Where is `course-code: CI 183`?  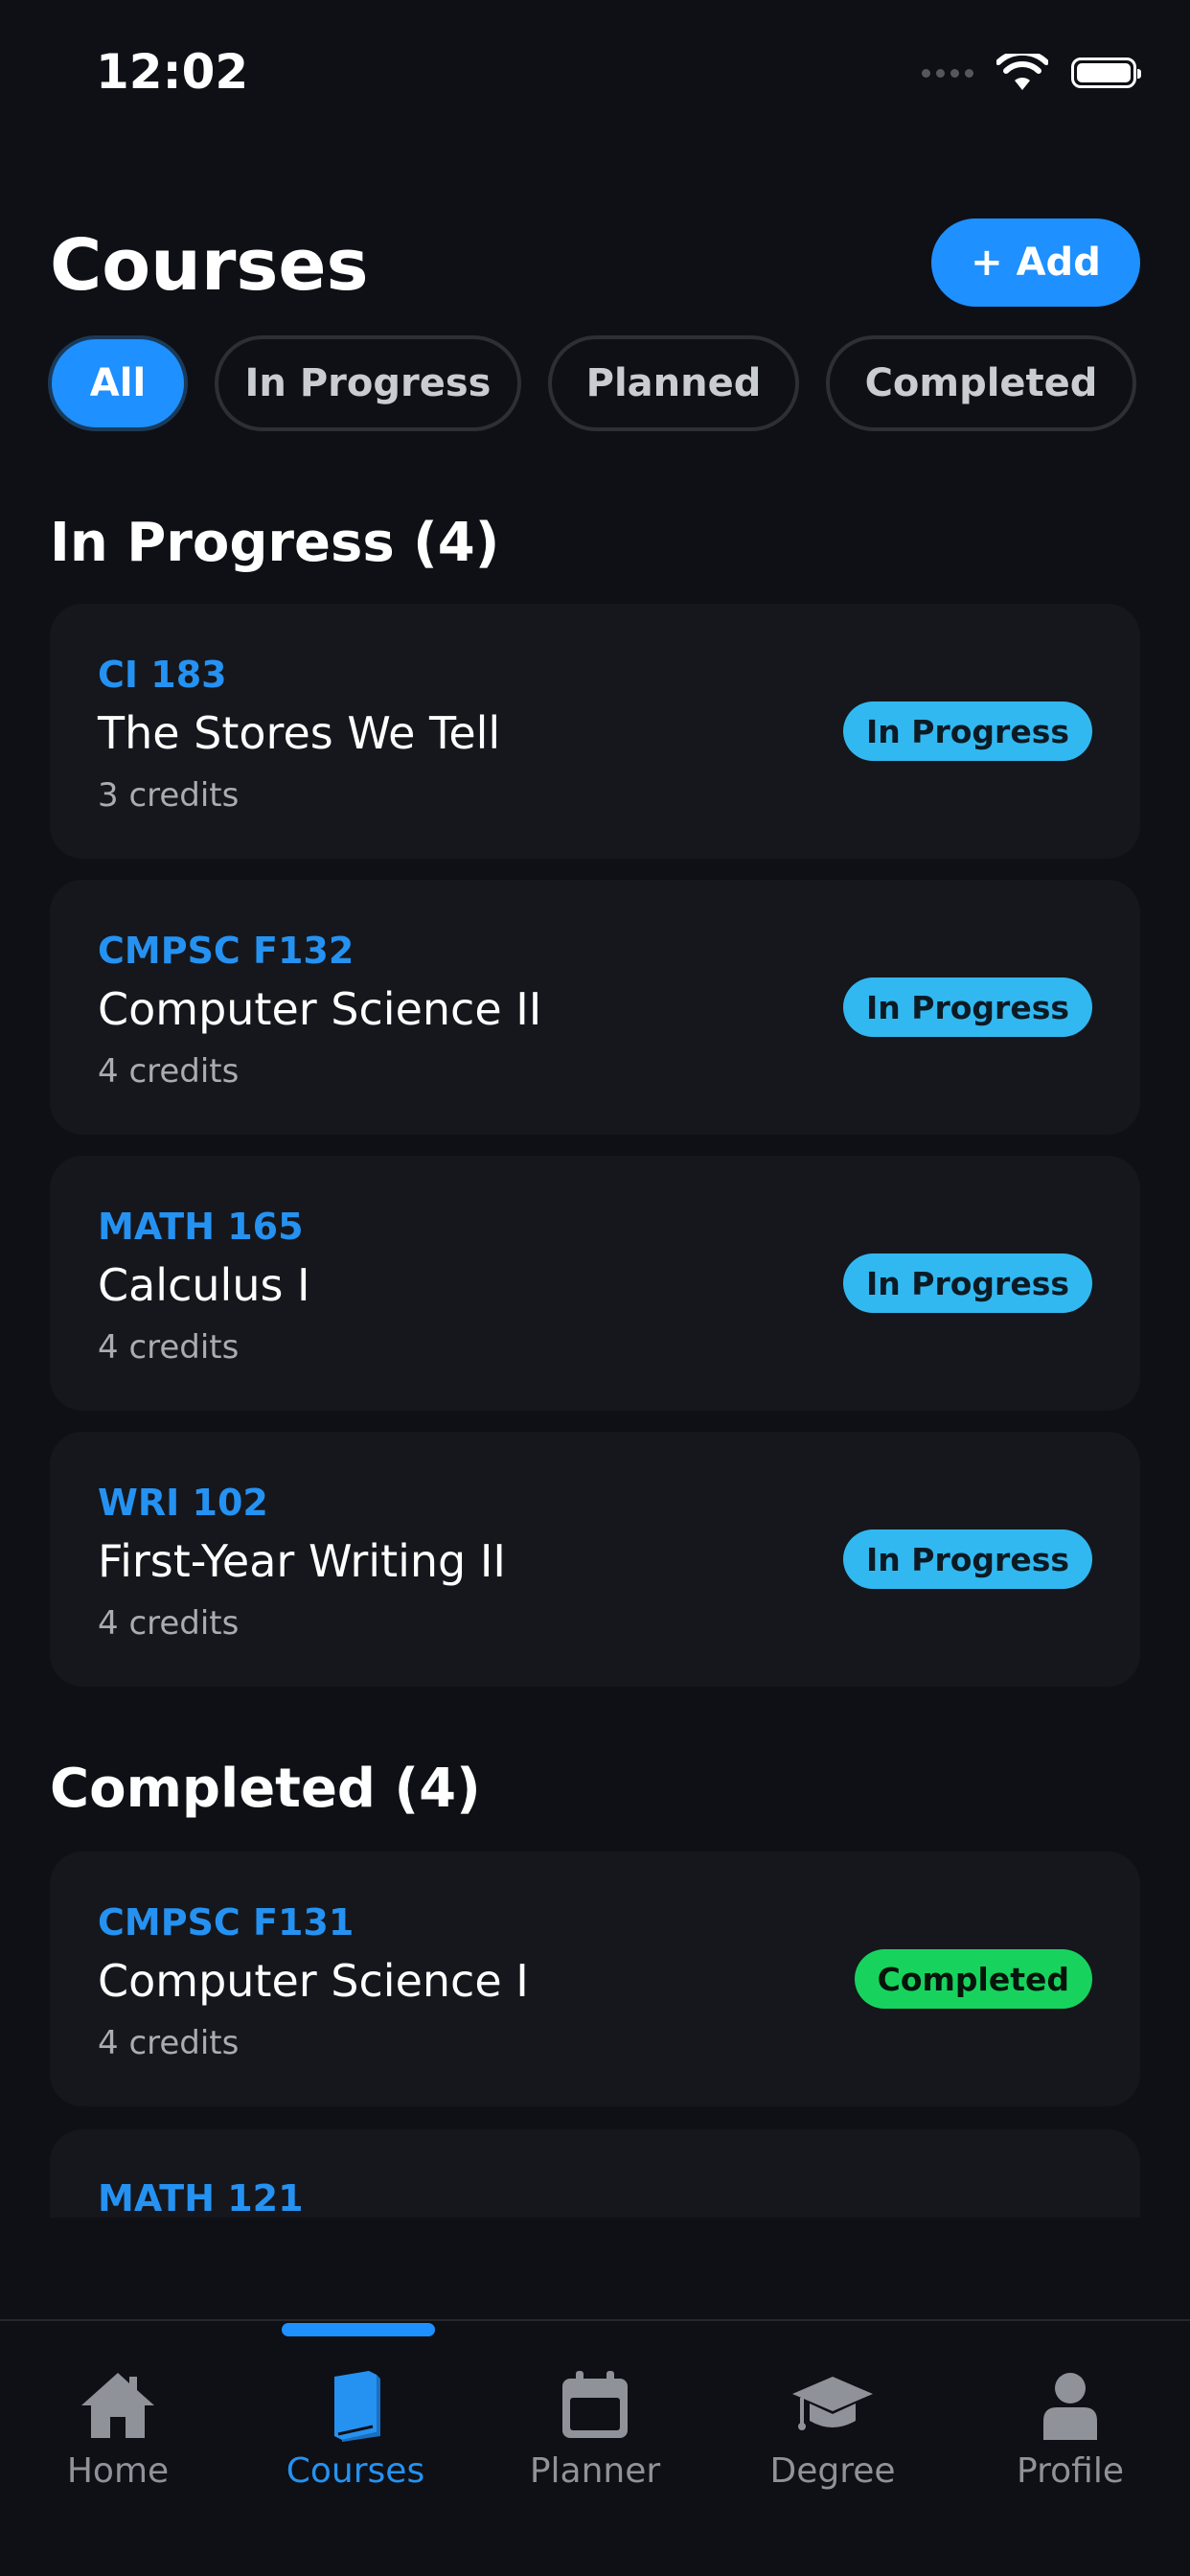 course-code: CI 183 is located at coordinates (163, 675).